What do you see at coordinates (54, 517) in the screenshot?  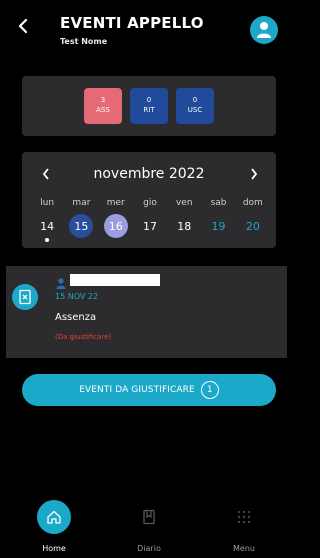 I see `home-icon` at bounding box center [54, 517].